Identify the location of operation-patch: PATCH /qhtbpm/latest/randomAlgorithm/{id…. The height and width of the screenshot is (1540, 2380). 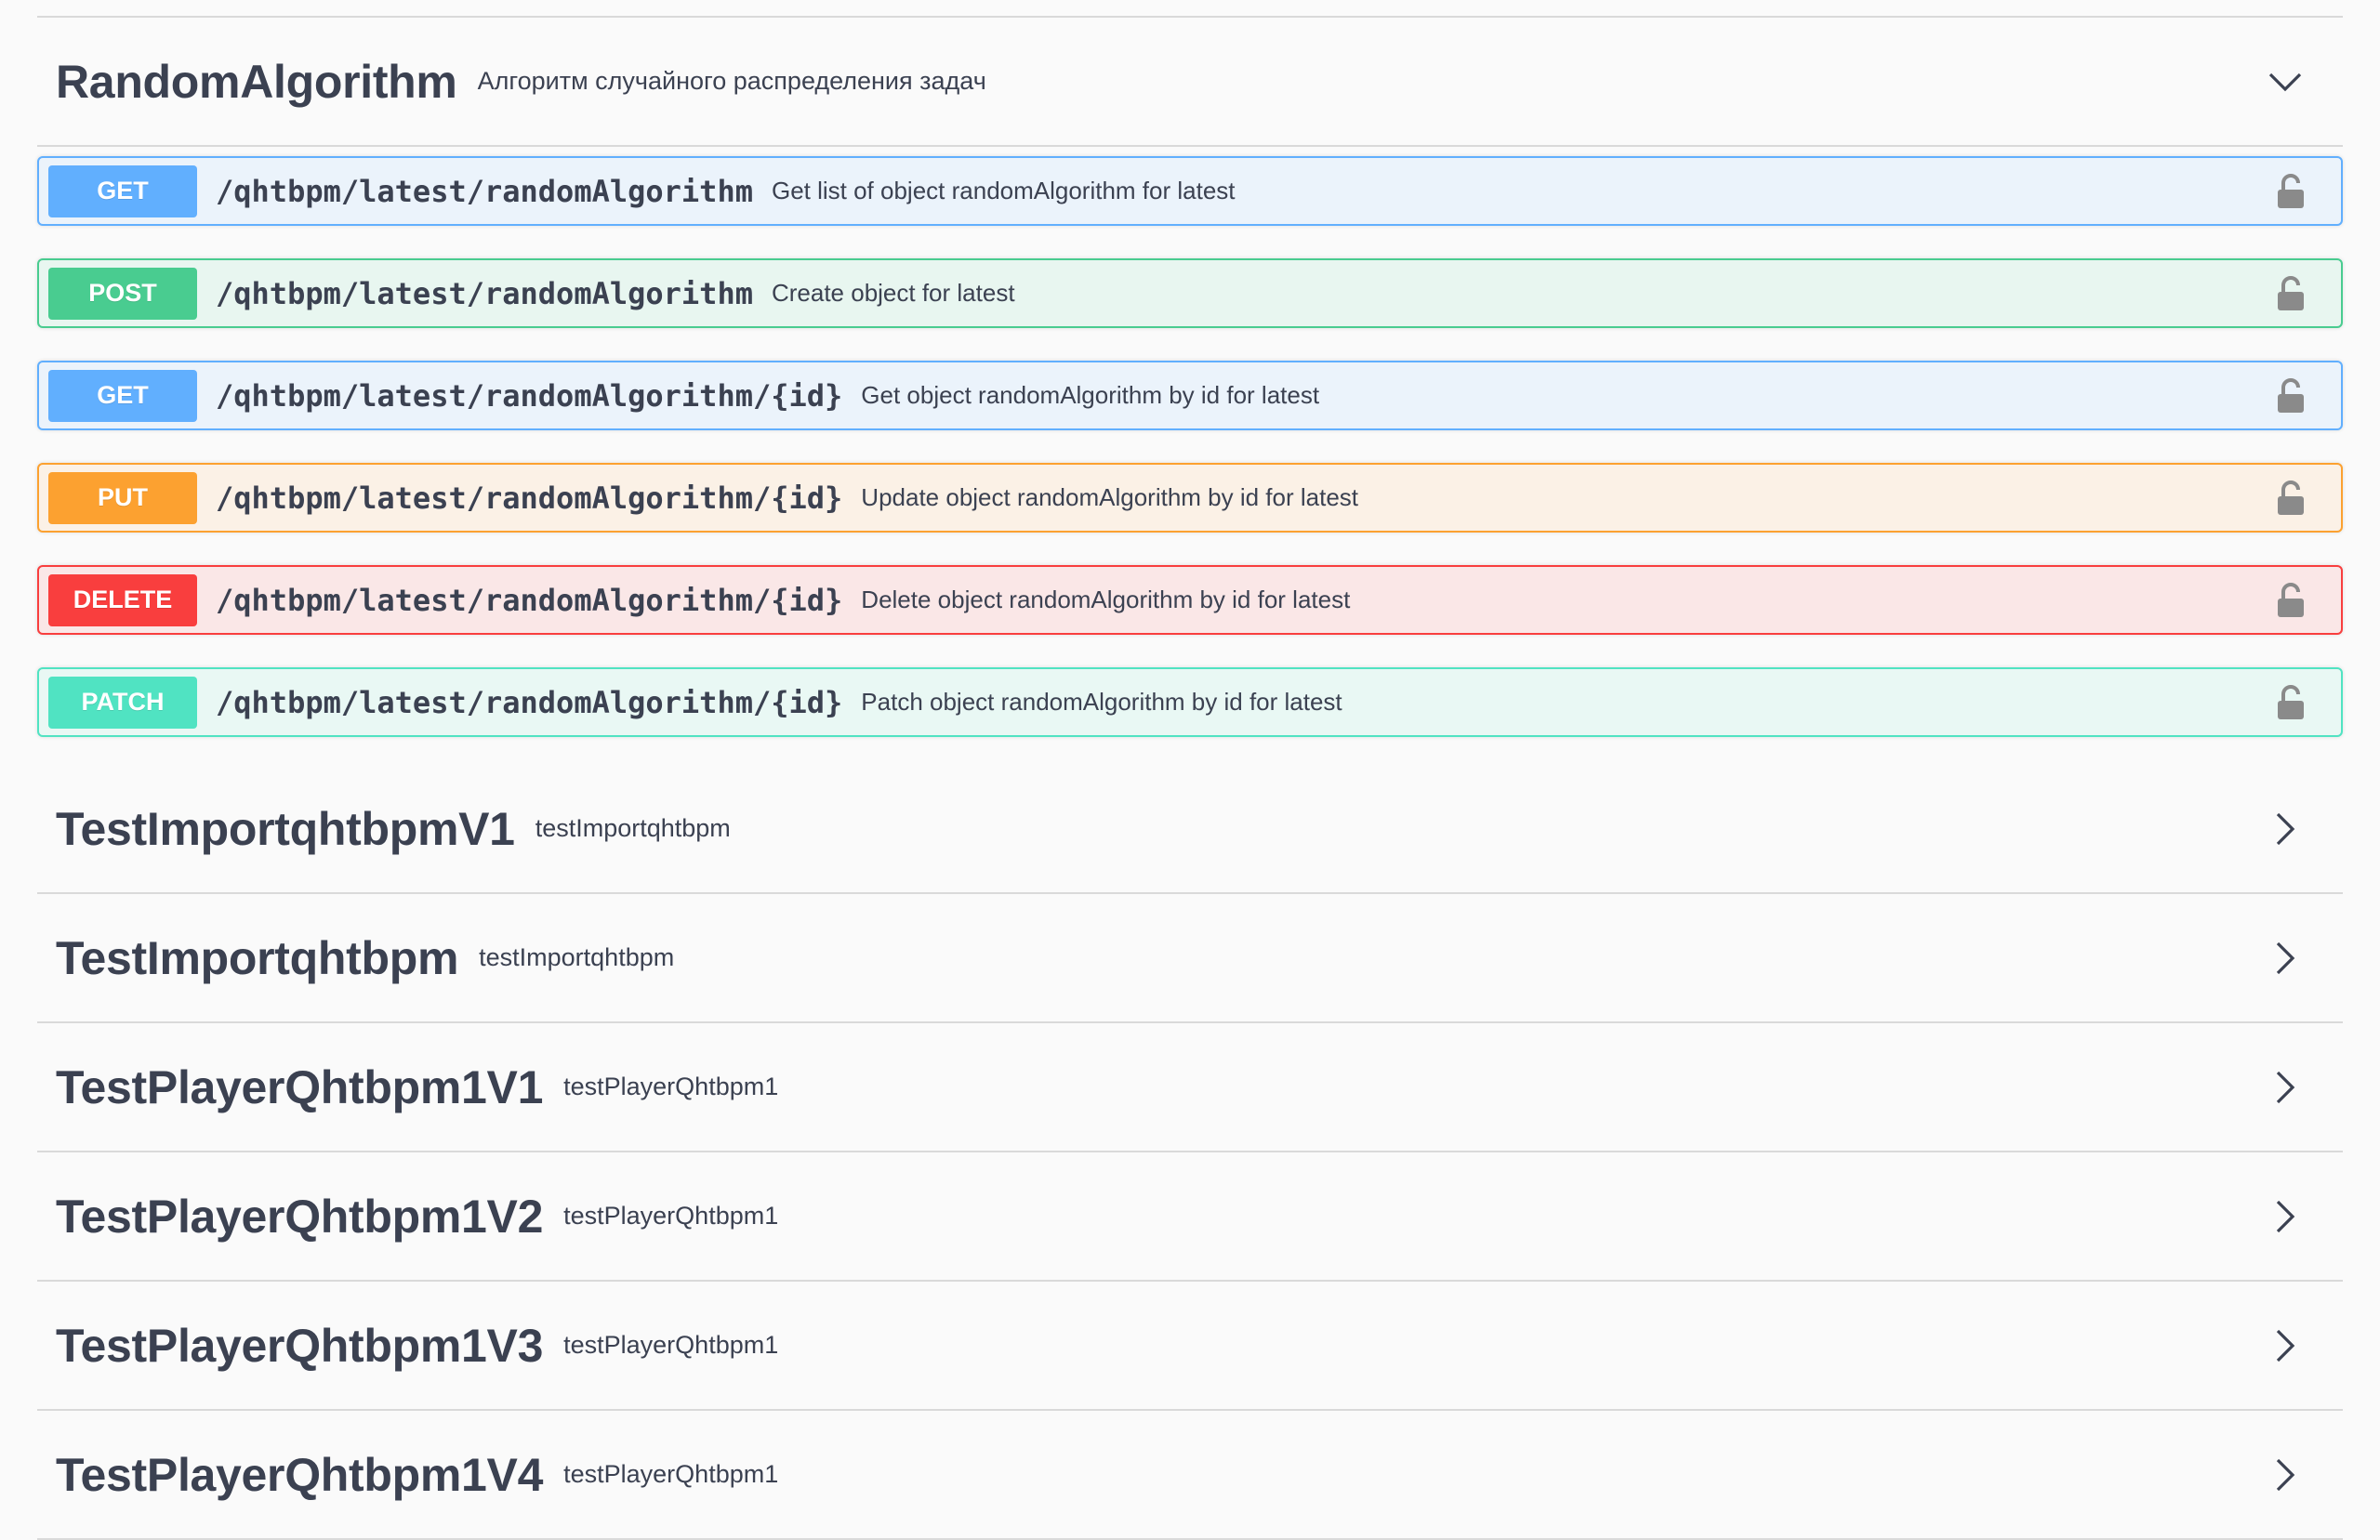
(1190, 702).